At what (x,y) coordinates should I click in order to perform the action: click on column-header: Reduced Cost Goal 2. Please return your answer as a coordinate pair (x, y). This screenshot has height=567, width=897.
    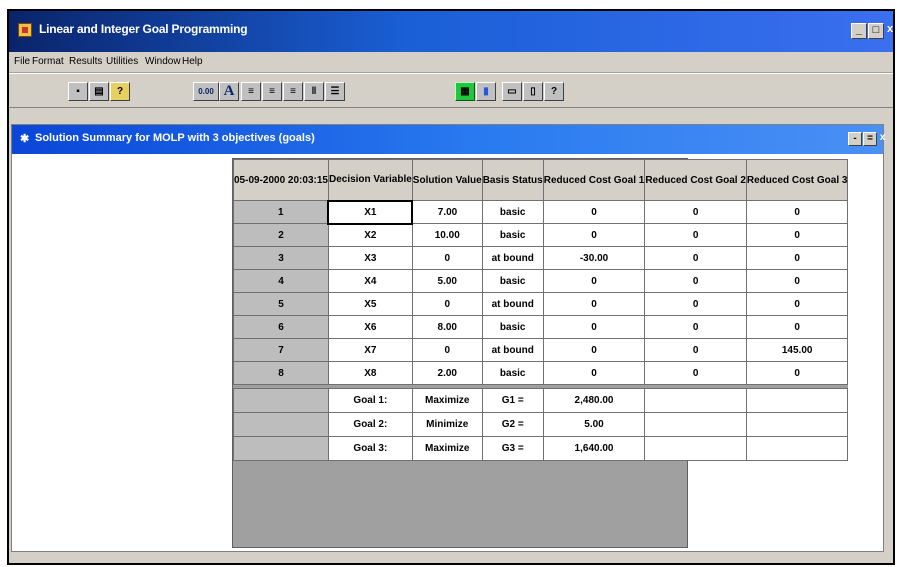
    Looking at the image, I should click on (695, 180).